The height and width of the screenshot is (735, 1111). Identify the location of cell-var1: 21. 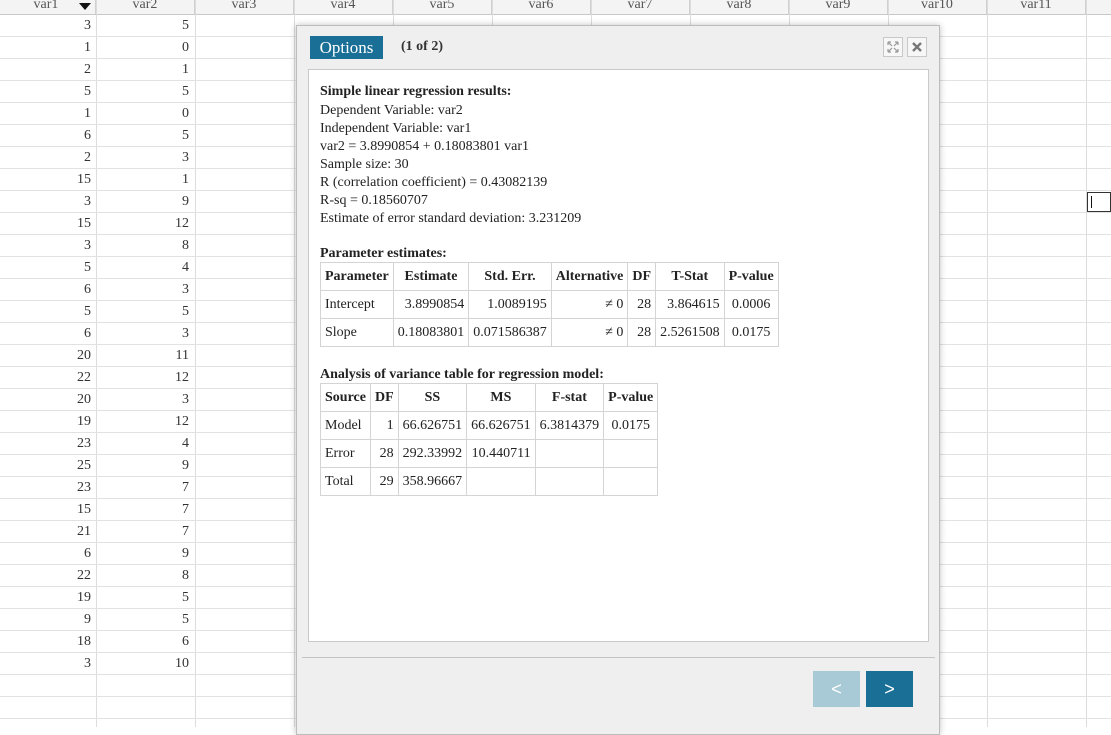
(48, 532).